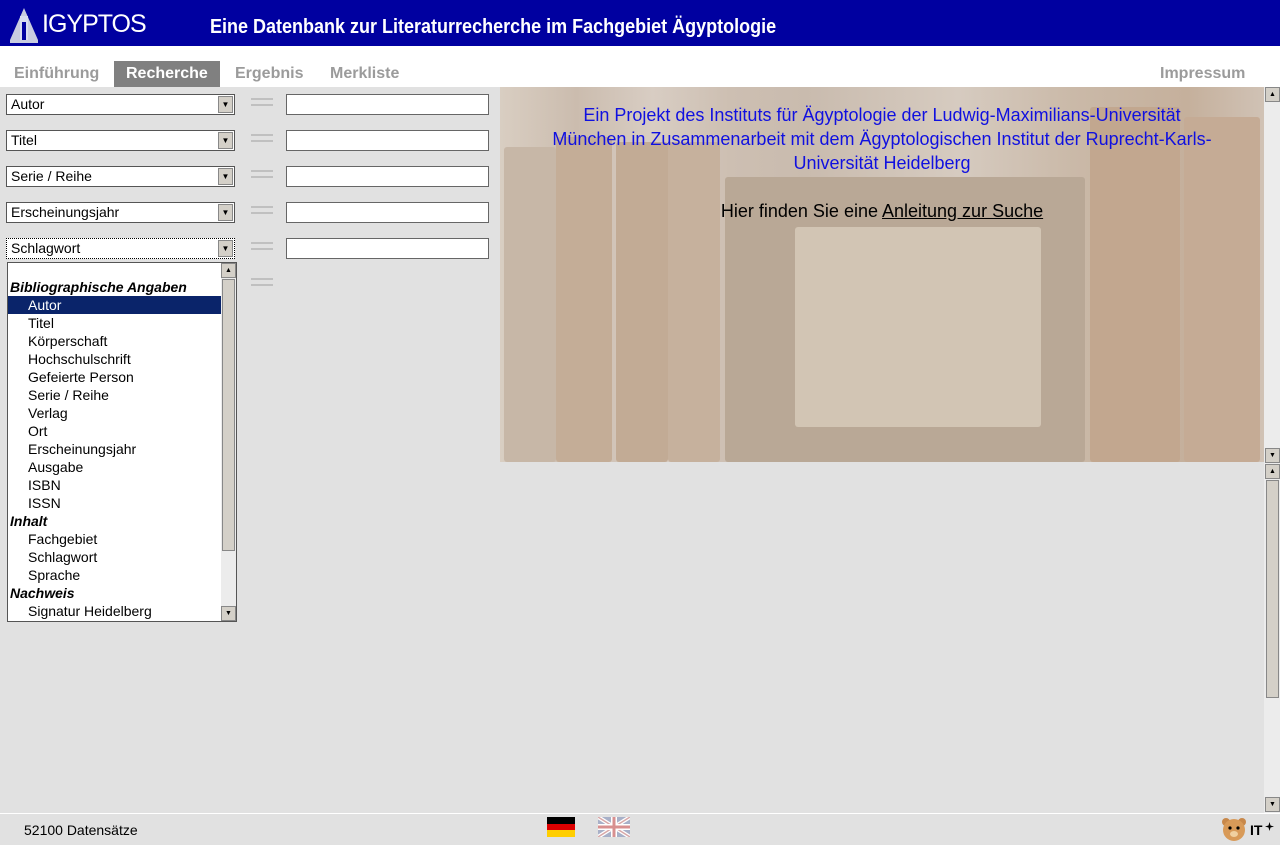 The height and width of the screenshot is (845, 1280). I want to click on list-item: Ausgabe, so click(122, 467).